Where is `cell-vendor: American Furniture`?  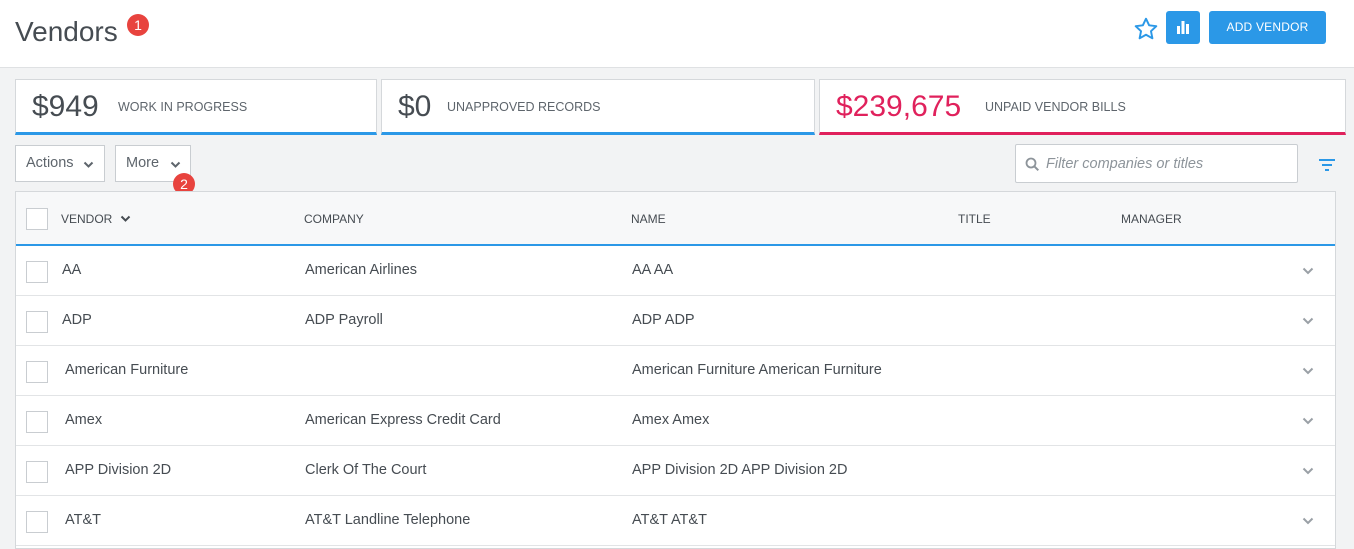 cell-vendor: American Furniture is located at coordinates (126, 370).